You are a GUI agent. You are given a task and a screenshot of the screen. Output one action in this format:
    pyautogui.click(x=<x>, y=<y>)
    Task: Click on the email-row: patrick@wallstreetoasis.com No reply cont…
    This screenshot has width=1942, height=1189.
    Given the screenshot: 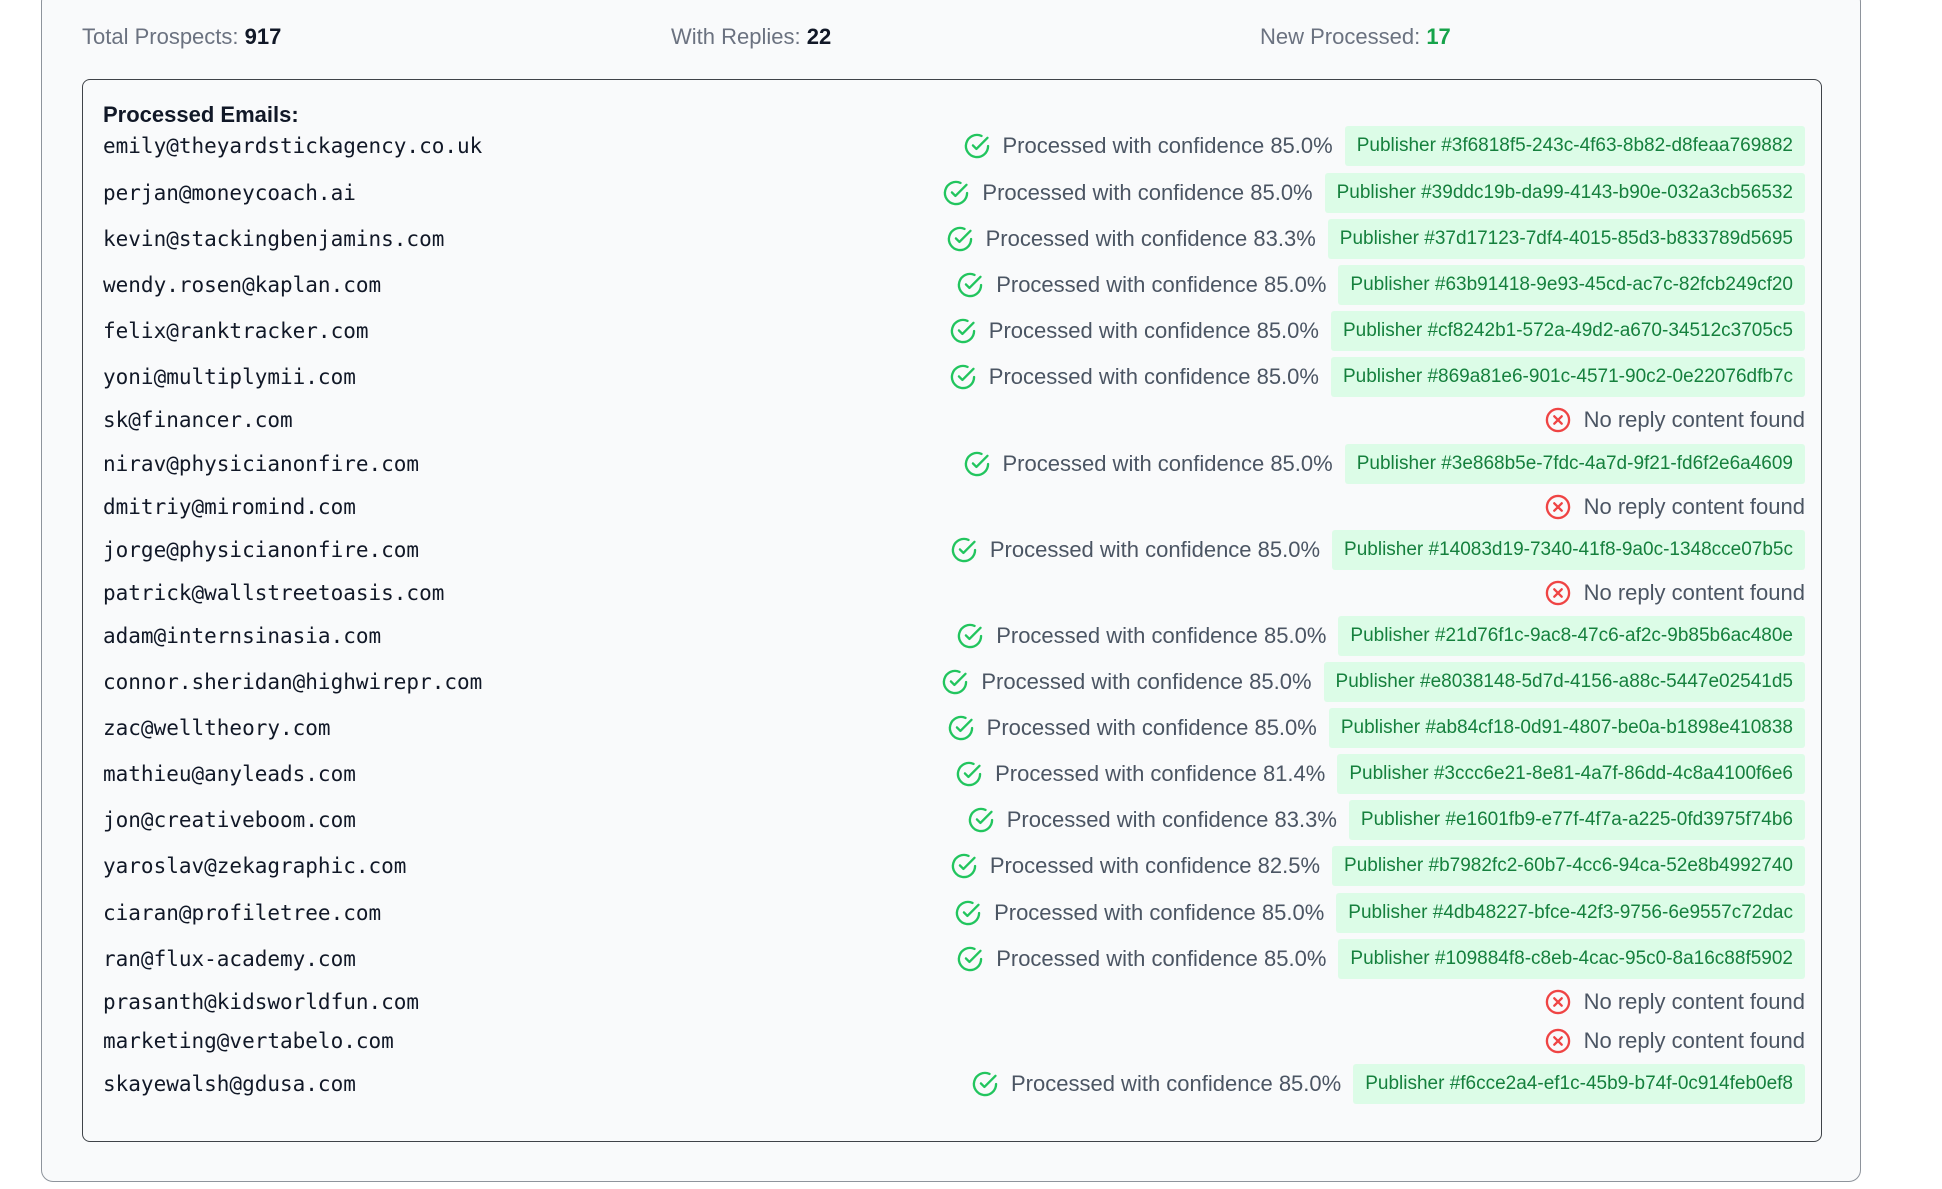 What is the action you would take?
    pyautogui.click(x=953, y=593)
    